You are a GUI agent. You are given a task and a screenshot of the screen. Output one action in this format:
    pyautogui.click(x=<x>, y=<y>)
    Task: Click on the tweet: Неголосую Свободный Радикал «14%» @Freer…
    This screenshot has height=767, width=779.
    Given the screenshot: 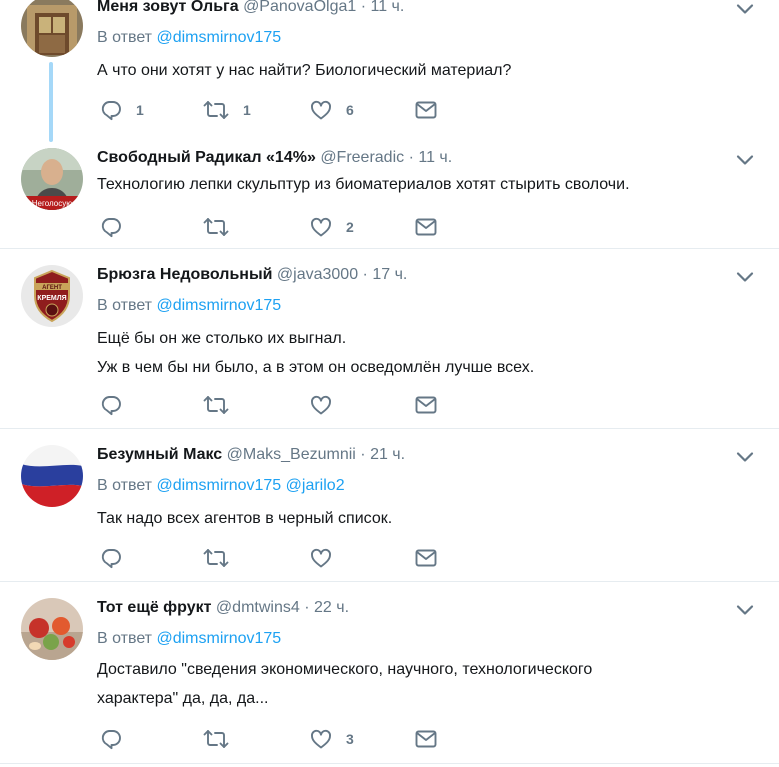 What is the action you would take?
    pyautogui.click(x=389, y=195)
    